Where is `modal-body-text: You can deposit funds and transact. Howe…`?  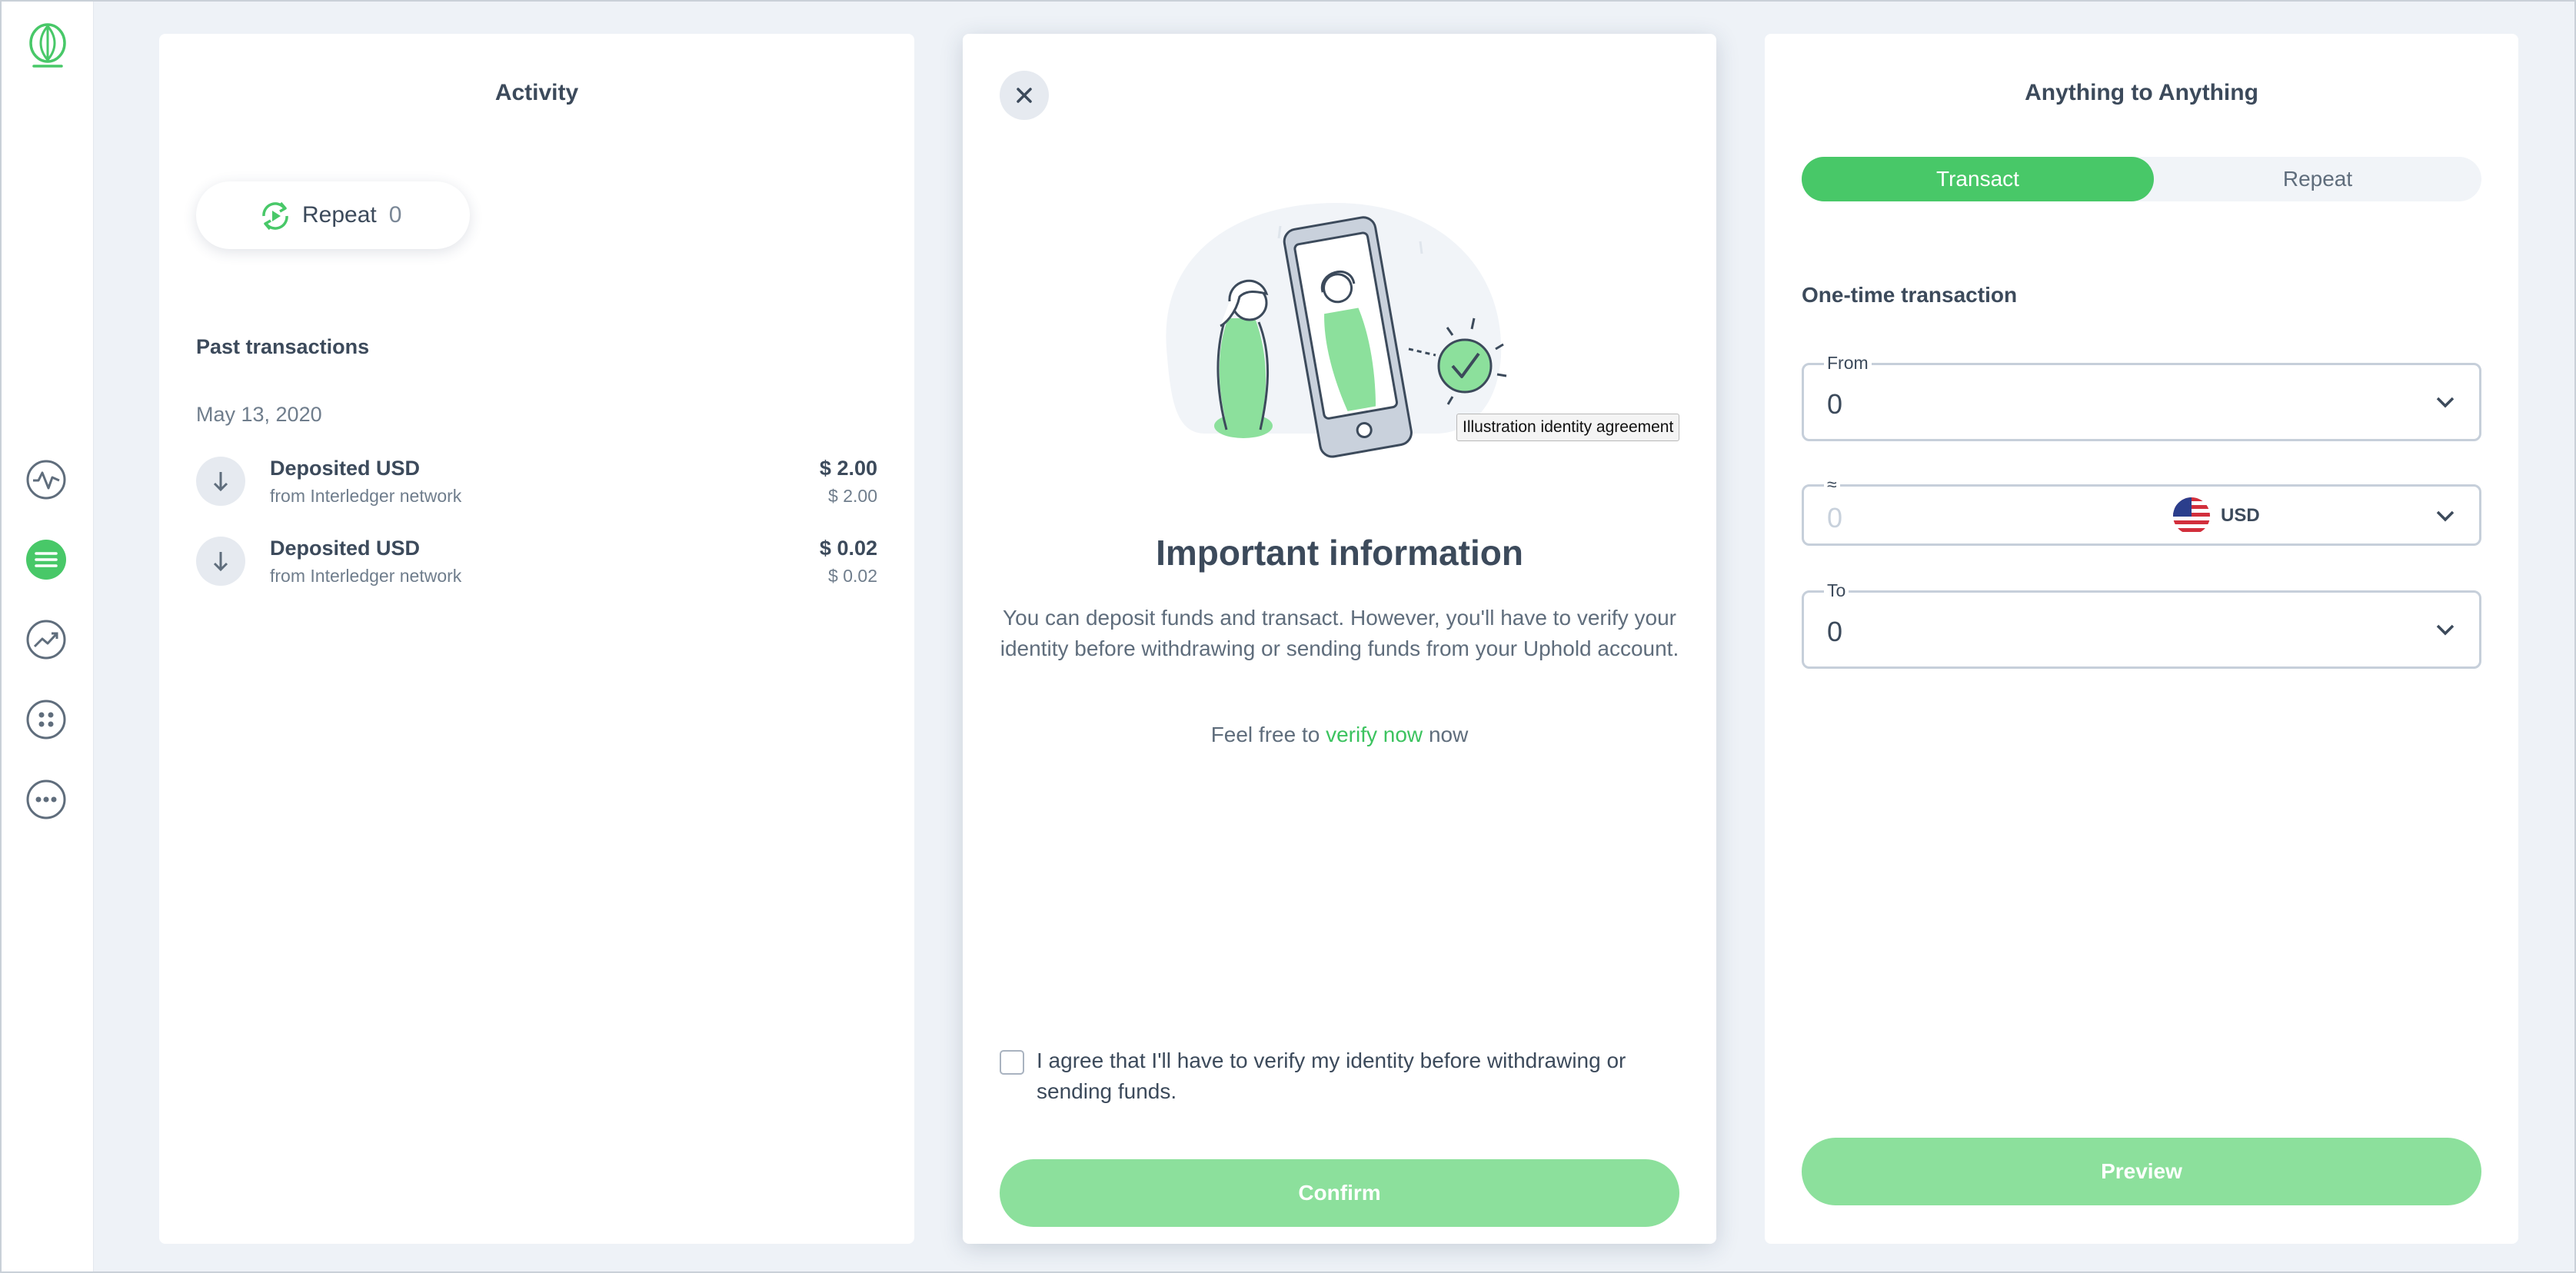 modal-body-text: You can deposit funds and transact. Howe… is located at coordinates (1339, 633).